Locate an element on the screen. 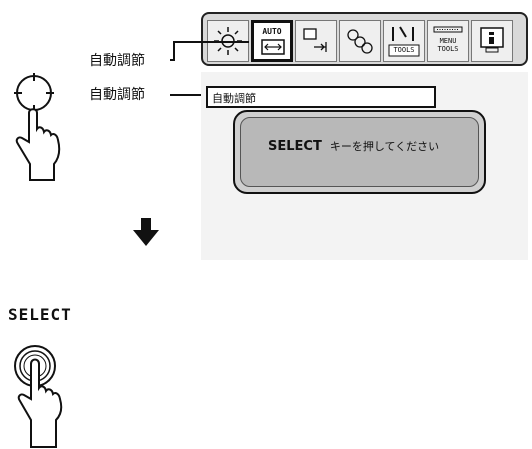  menu-item-auto-adjust: 自動調節 is located at coordinates (321, 97).